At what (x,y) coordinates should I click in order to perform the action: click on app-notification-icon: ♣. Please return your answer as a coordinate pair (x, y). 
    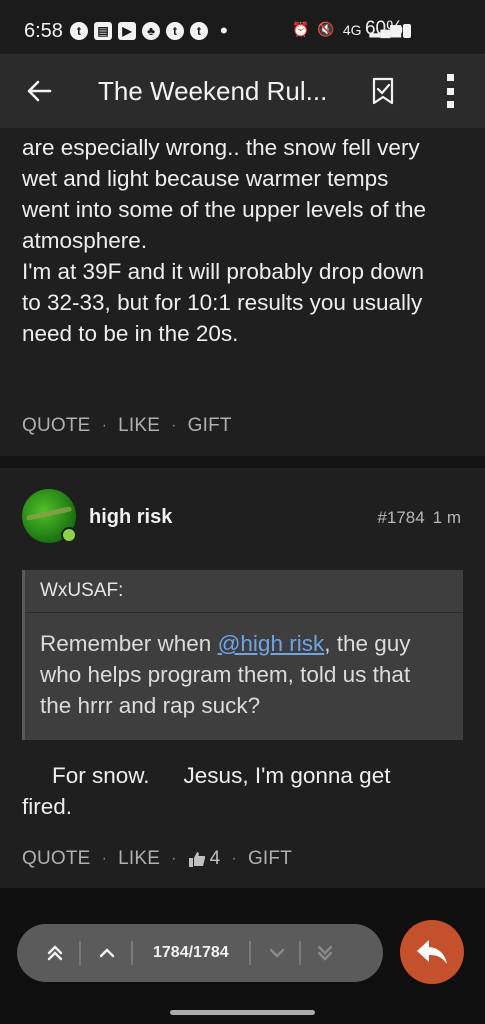
    Looking at the image, I should click on (151, 31).